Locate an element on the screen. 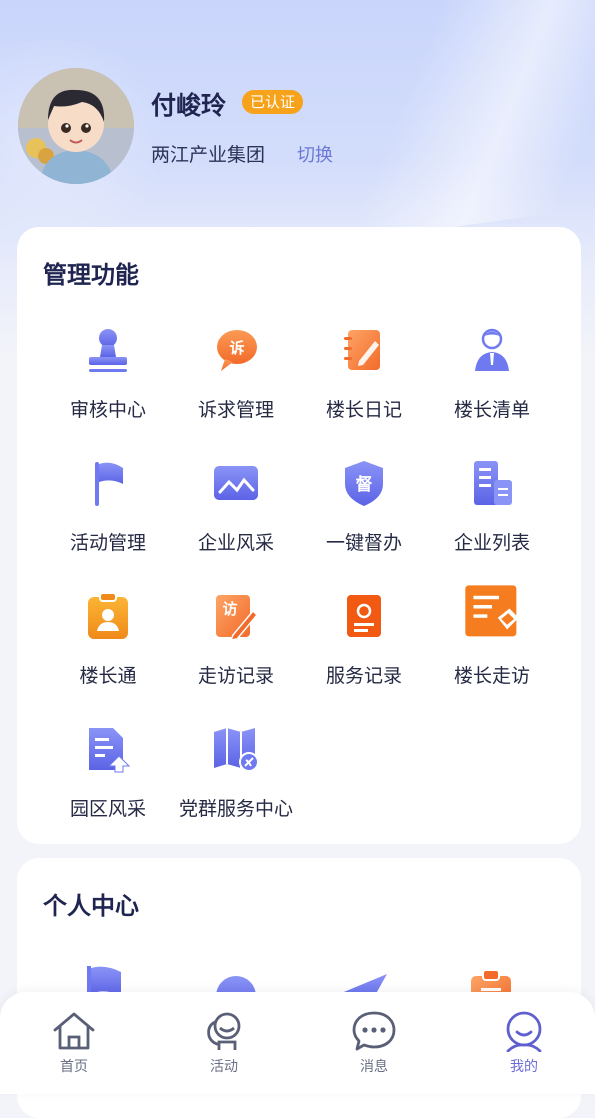  service-doc-icon is located at coordinates (364, 616).